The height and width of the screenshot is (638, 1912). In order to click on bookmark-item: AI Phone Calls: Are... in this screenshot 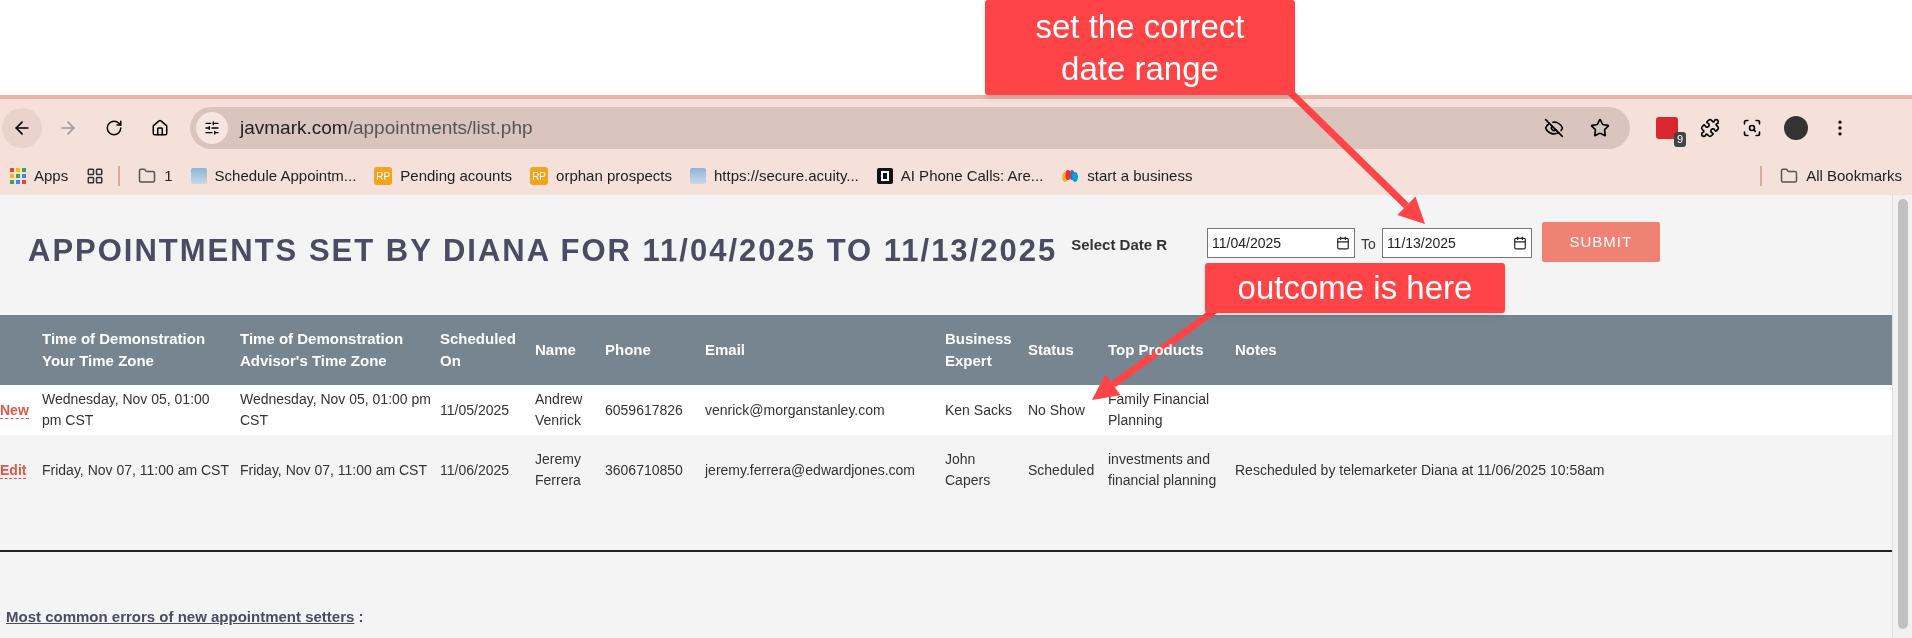, I will do `click(960, 176)`.